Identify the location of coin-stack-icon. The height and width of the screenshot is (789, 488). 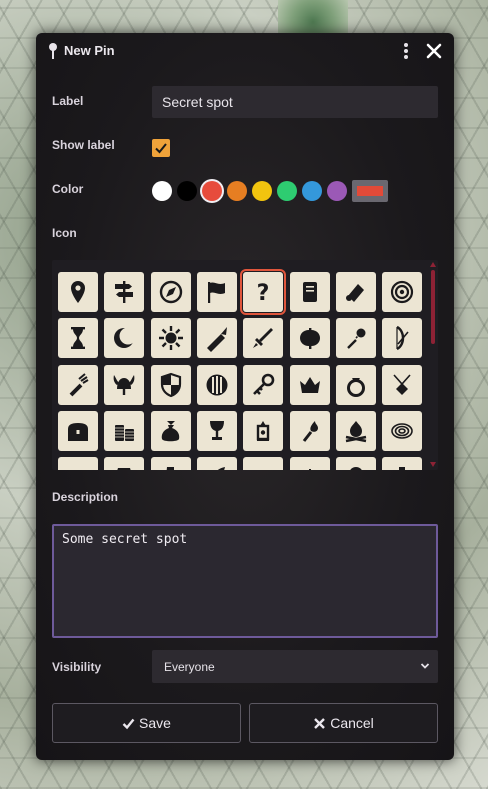
(125, 432).